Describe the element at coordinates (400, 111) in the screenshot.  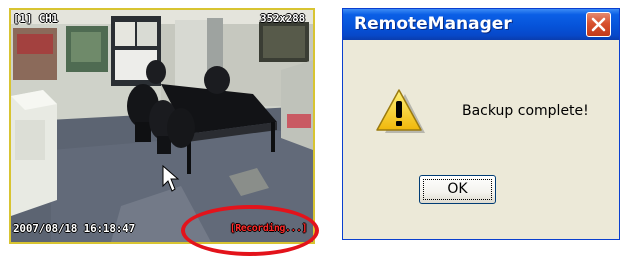
I see `warning-icon` at that location.